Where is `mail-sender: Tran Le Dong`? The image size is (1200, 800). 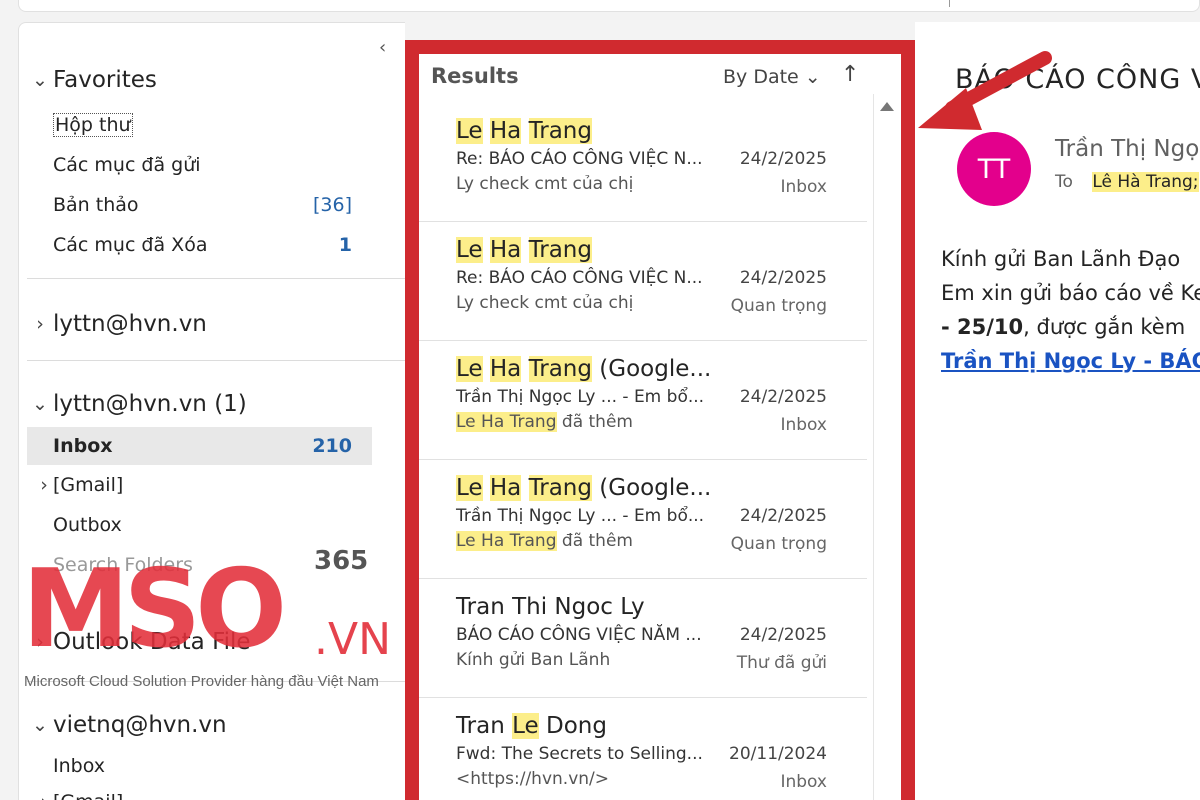 mail-sender: Tran Le Dong is located at coordinates (531, 726).